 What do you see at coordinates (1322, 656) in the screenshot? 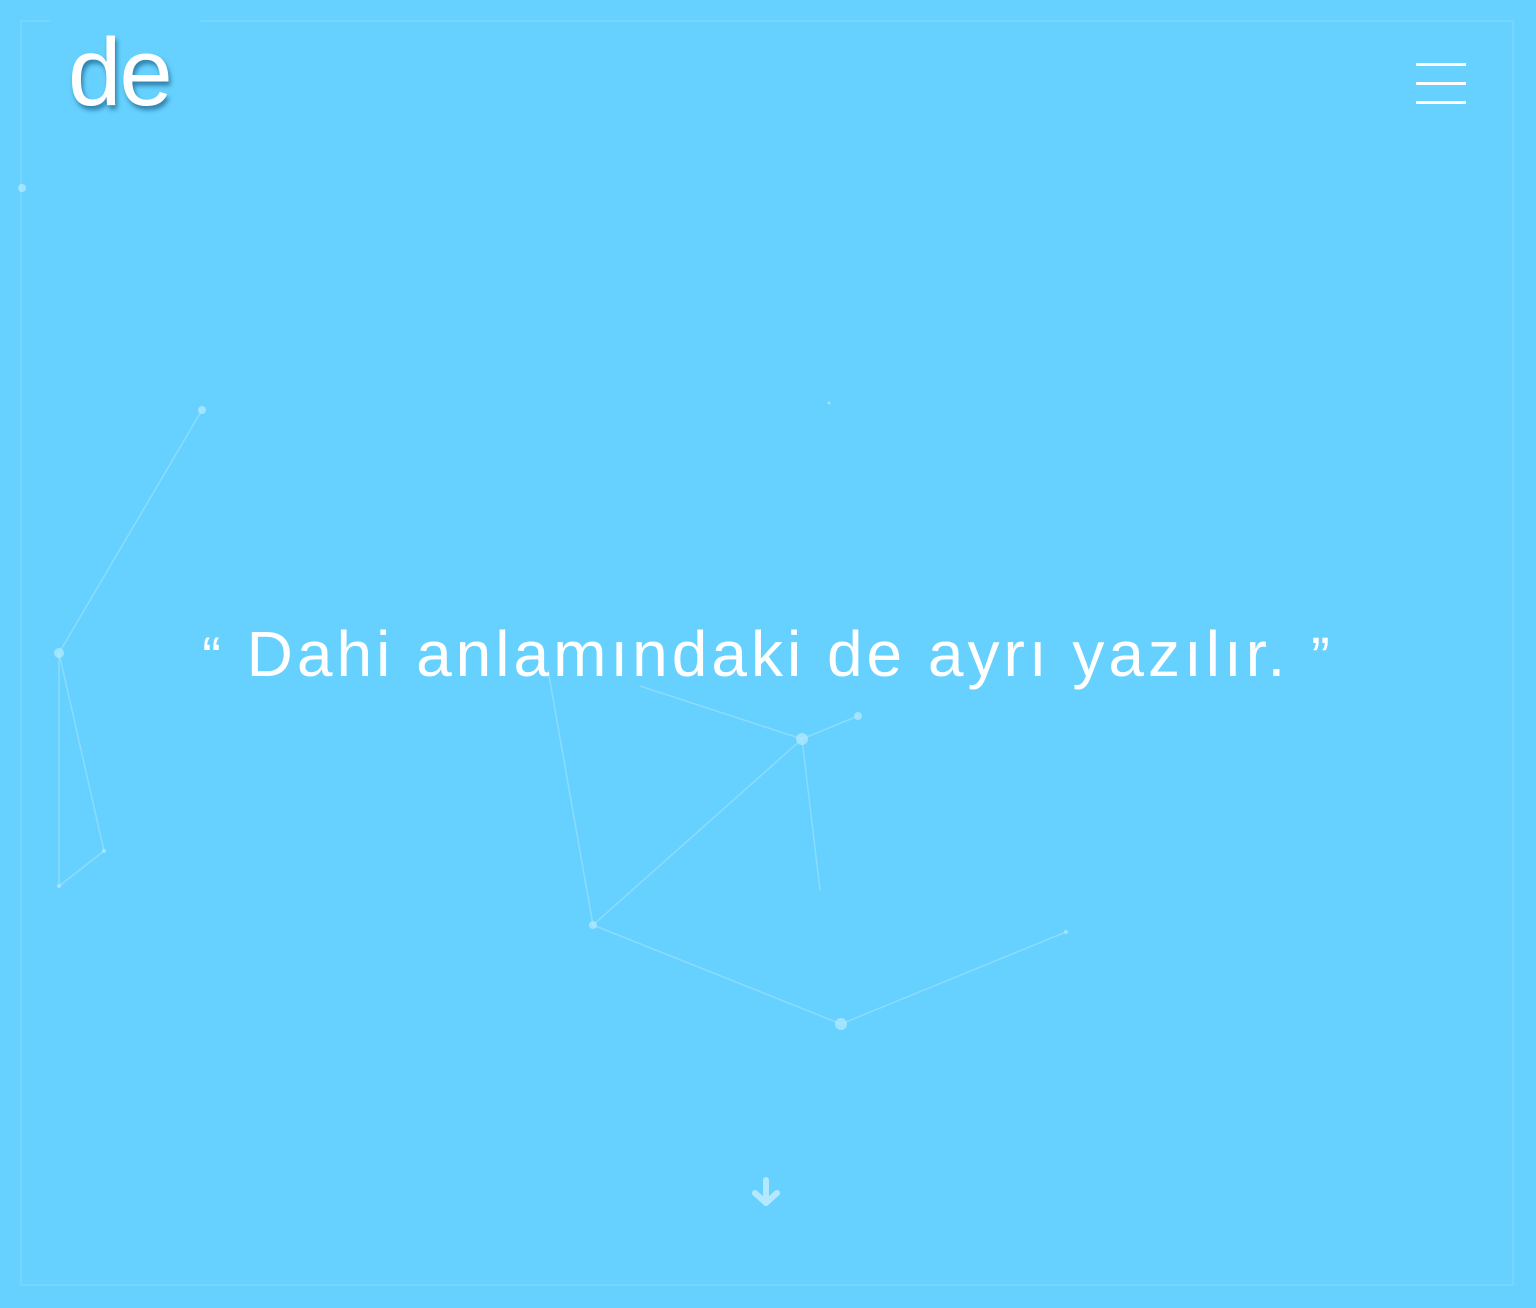
I see `quote-close-mark: ”` at bounding box center [1322, 656].